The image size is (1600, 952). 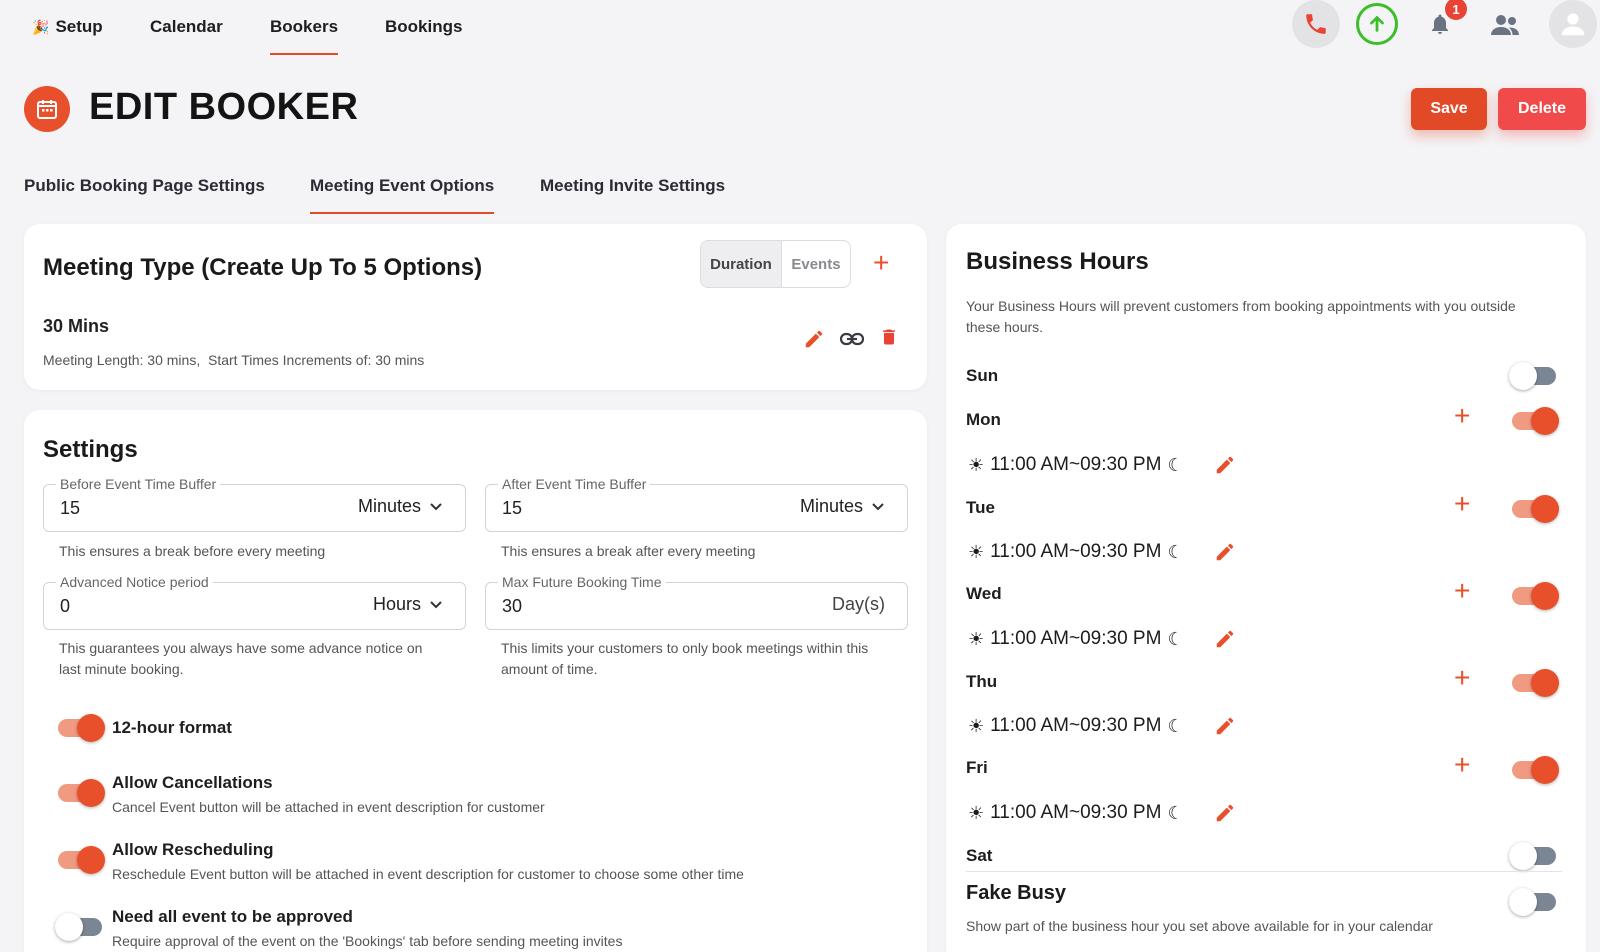 I want to click on nav-calendar: Calendar, so click(x=186, y=27).